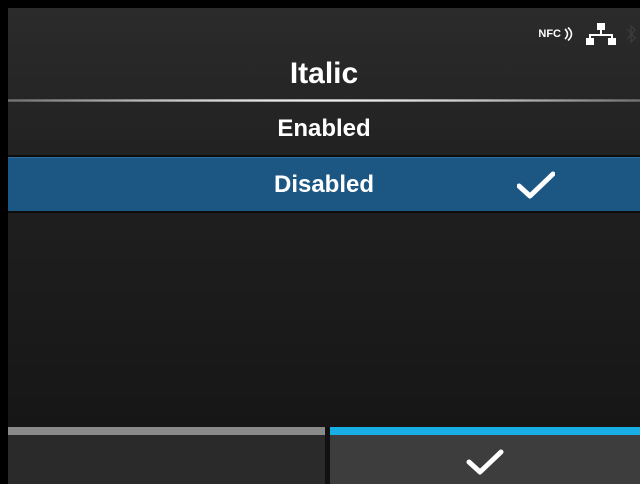 This screenshot has height=484, width=640. I want to click on selected-check-icon, so click(536, 185).